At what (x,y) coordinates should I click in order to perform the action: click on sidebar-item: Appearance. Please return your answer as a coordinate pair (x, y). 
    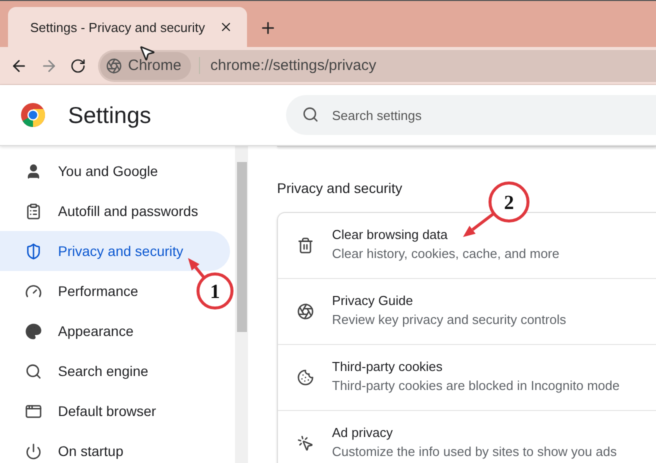
    Looking at the image, I should click on (72, 331).